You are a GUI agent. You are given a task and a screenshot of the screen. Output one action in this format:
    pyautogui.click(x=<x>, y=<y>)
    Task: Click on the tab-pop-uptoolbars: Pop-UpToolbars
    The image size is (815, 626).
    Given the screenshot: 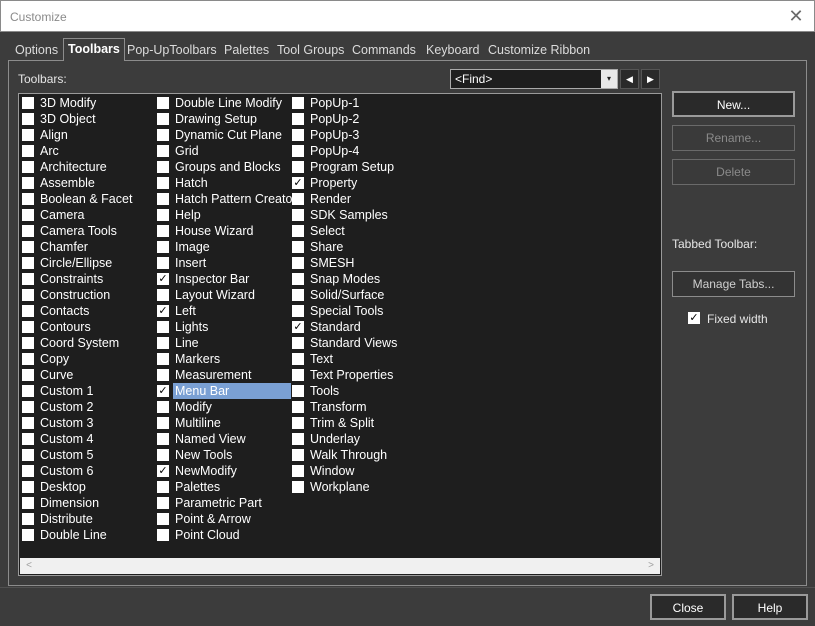 What is the action you would take?
    pyautogui.click(x=172, y=51)
    